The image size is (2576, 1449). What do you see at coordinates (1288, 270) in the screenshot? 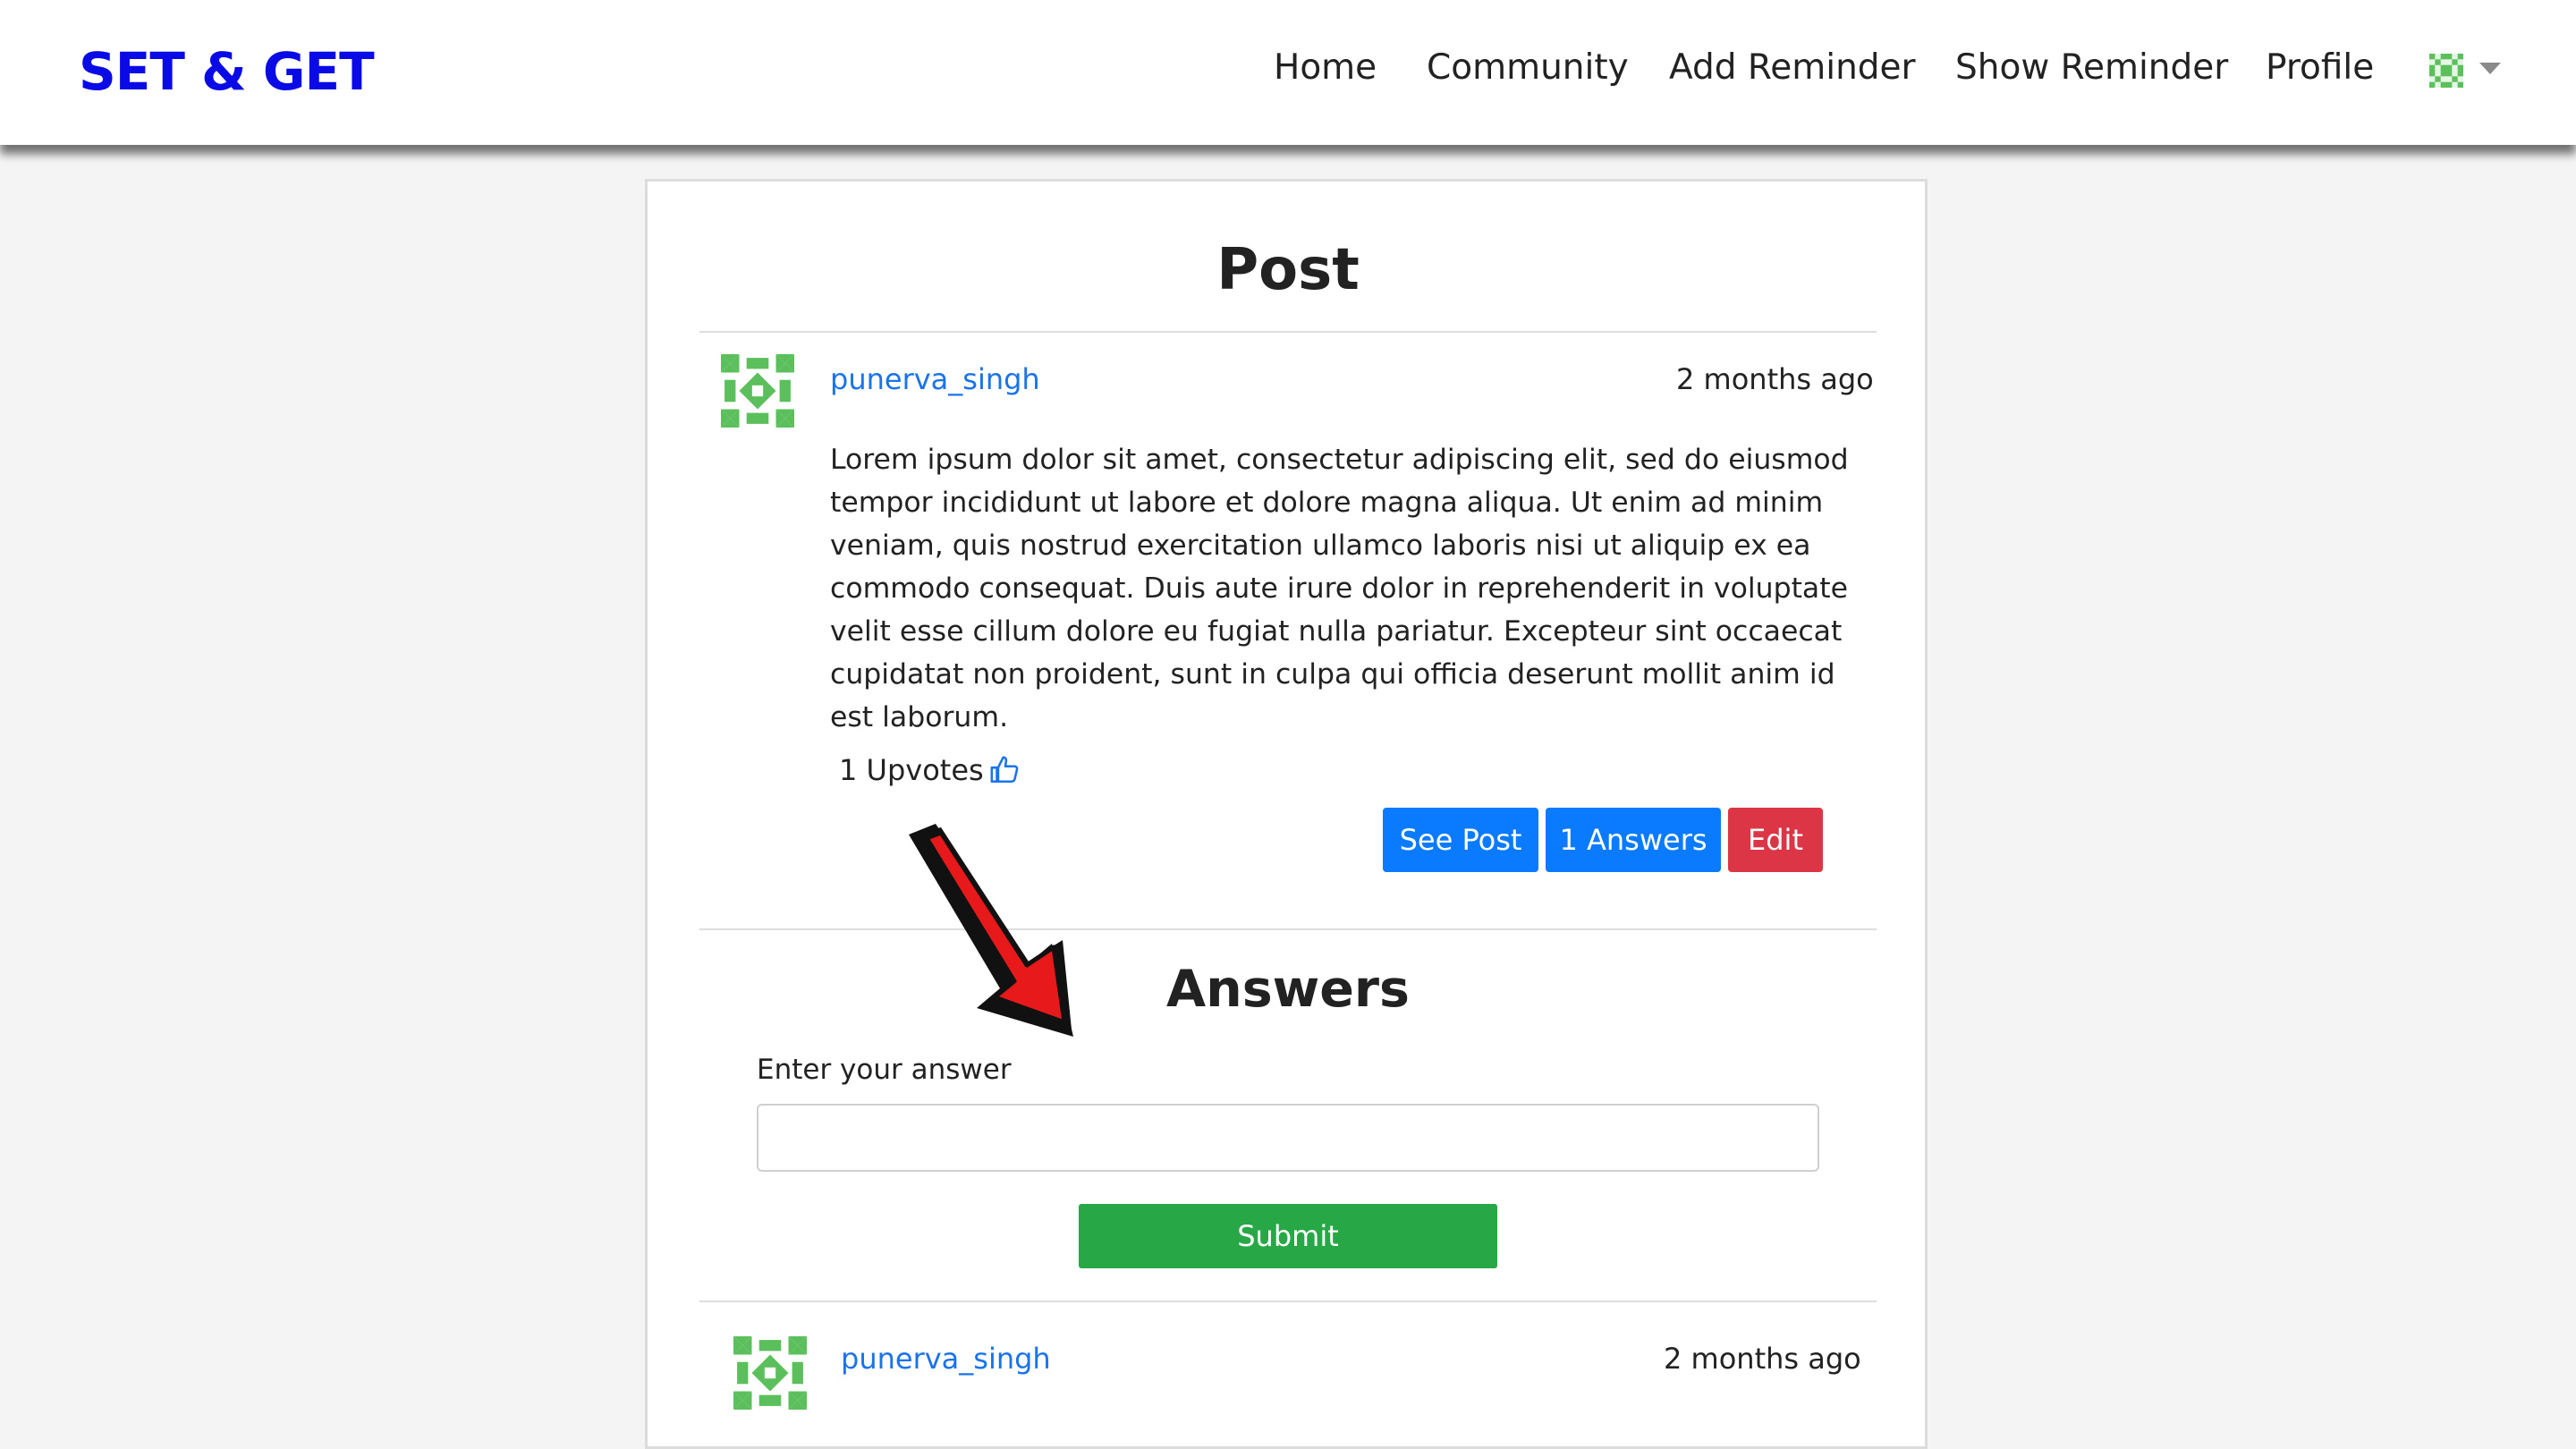
I see `page-title: Post` at bounding box center [1288, 270].